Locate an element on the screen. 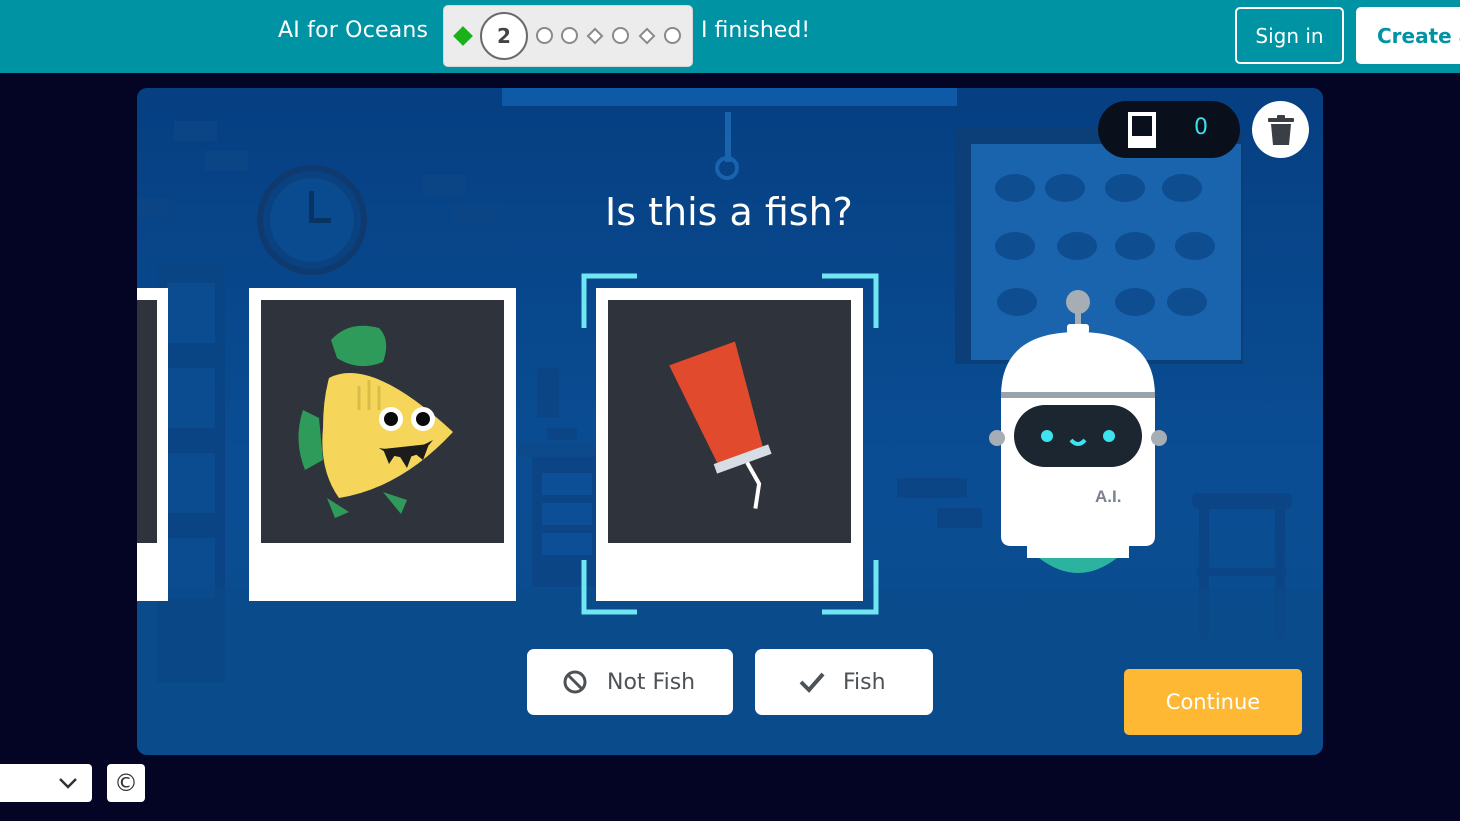 The height and width of the screenshot is (821, 1460). language-select is located at coordinates (46, 783).